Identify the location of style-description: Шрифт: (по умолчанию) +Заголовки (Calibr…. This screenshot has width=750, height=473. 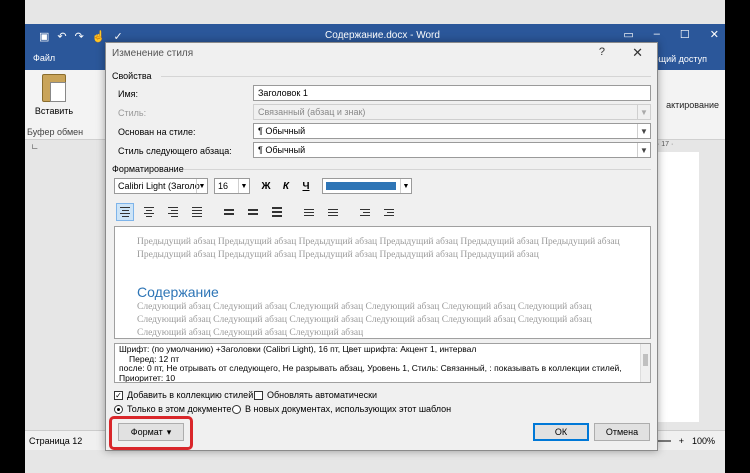
(382, 363).